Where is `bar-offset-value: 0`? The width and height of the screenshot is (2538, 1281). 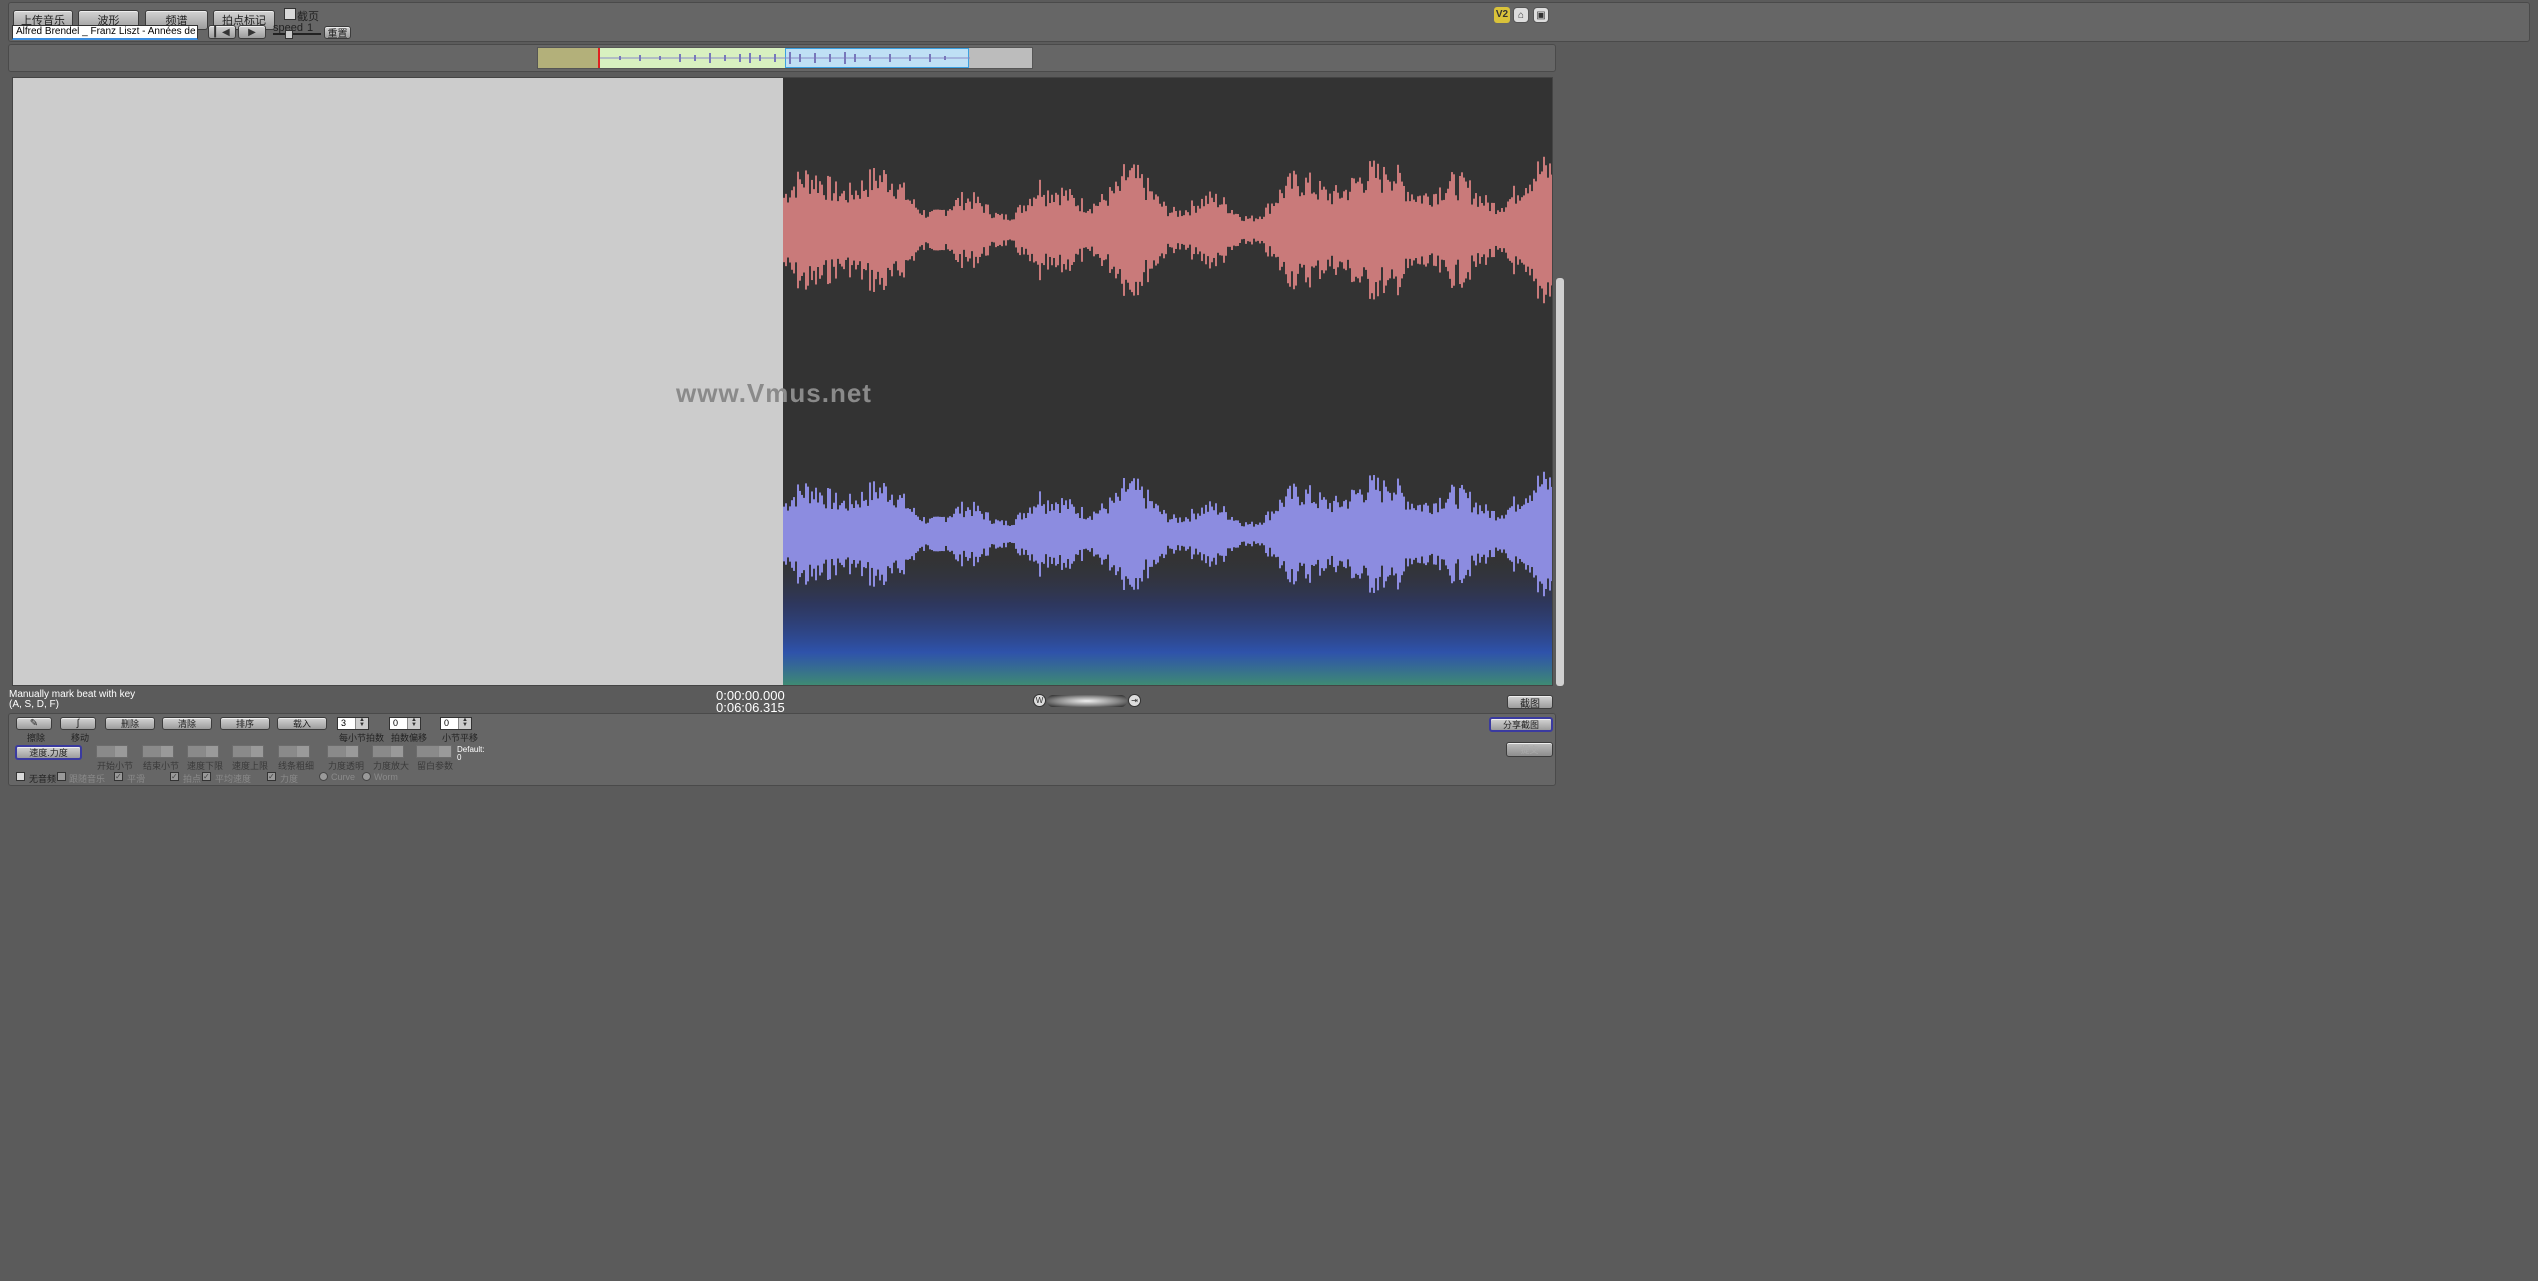 bar-offset-value: 0 is located at coordinates (447, 723).